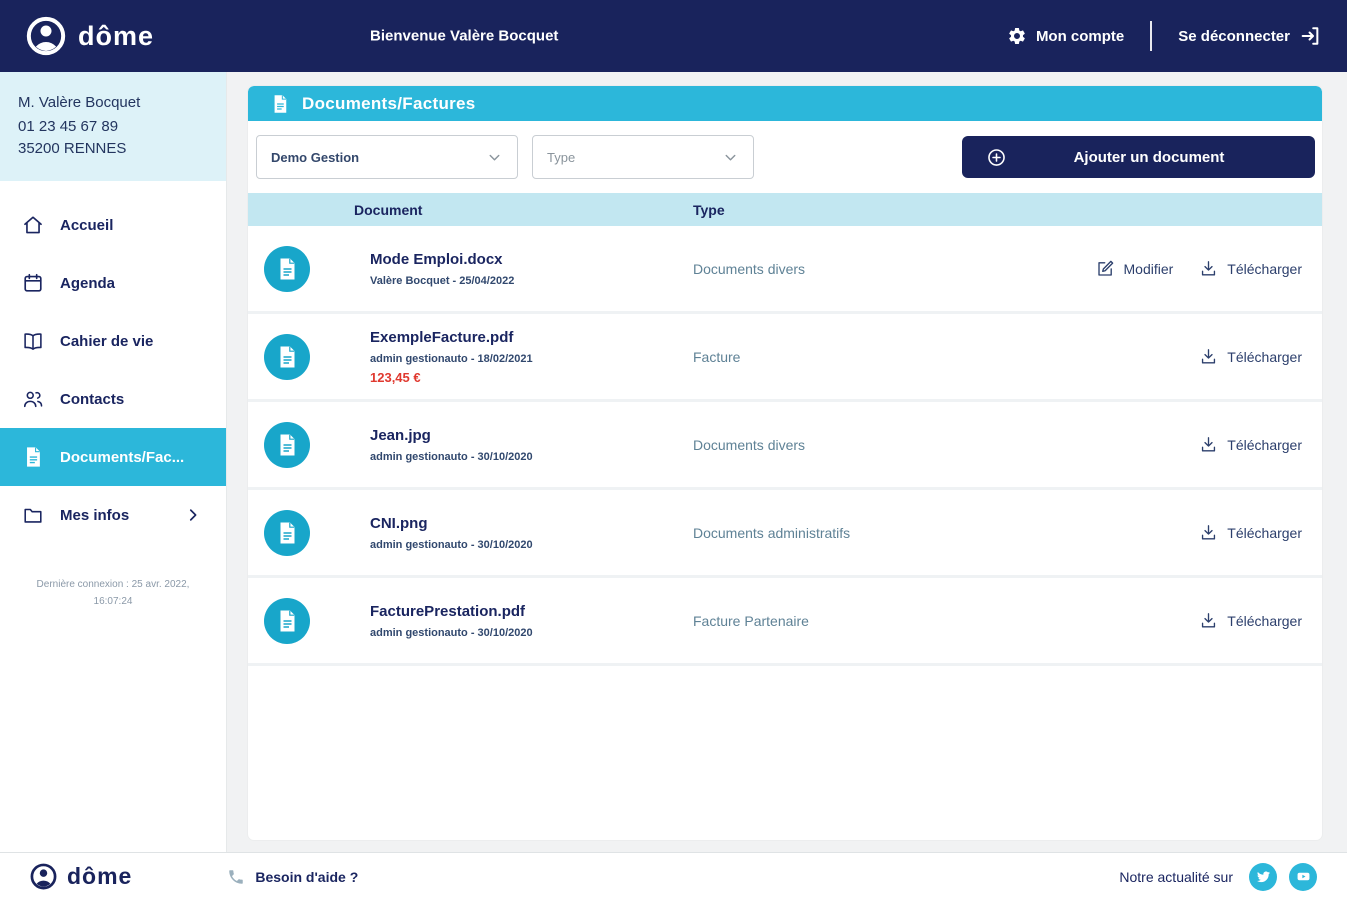 The image size is (1347, 900). Describe the element at coordinates (561, 157) in the screenshot. I see `type-select-value: Type` at that location.